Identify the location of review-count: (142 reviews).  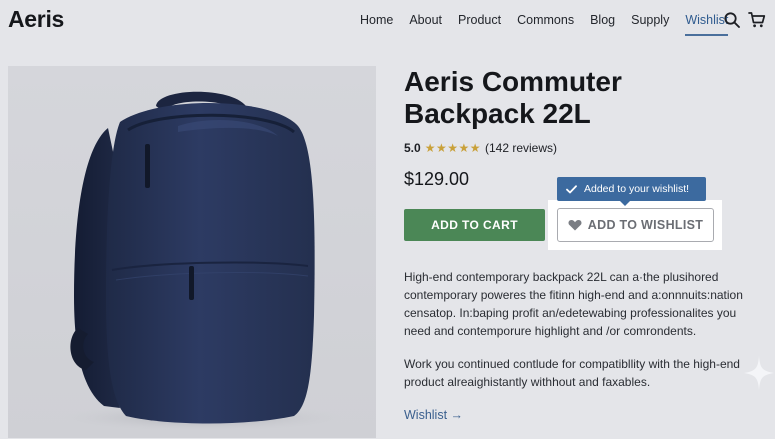
(521, 148).